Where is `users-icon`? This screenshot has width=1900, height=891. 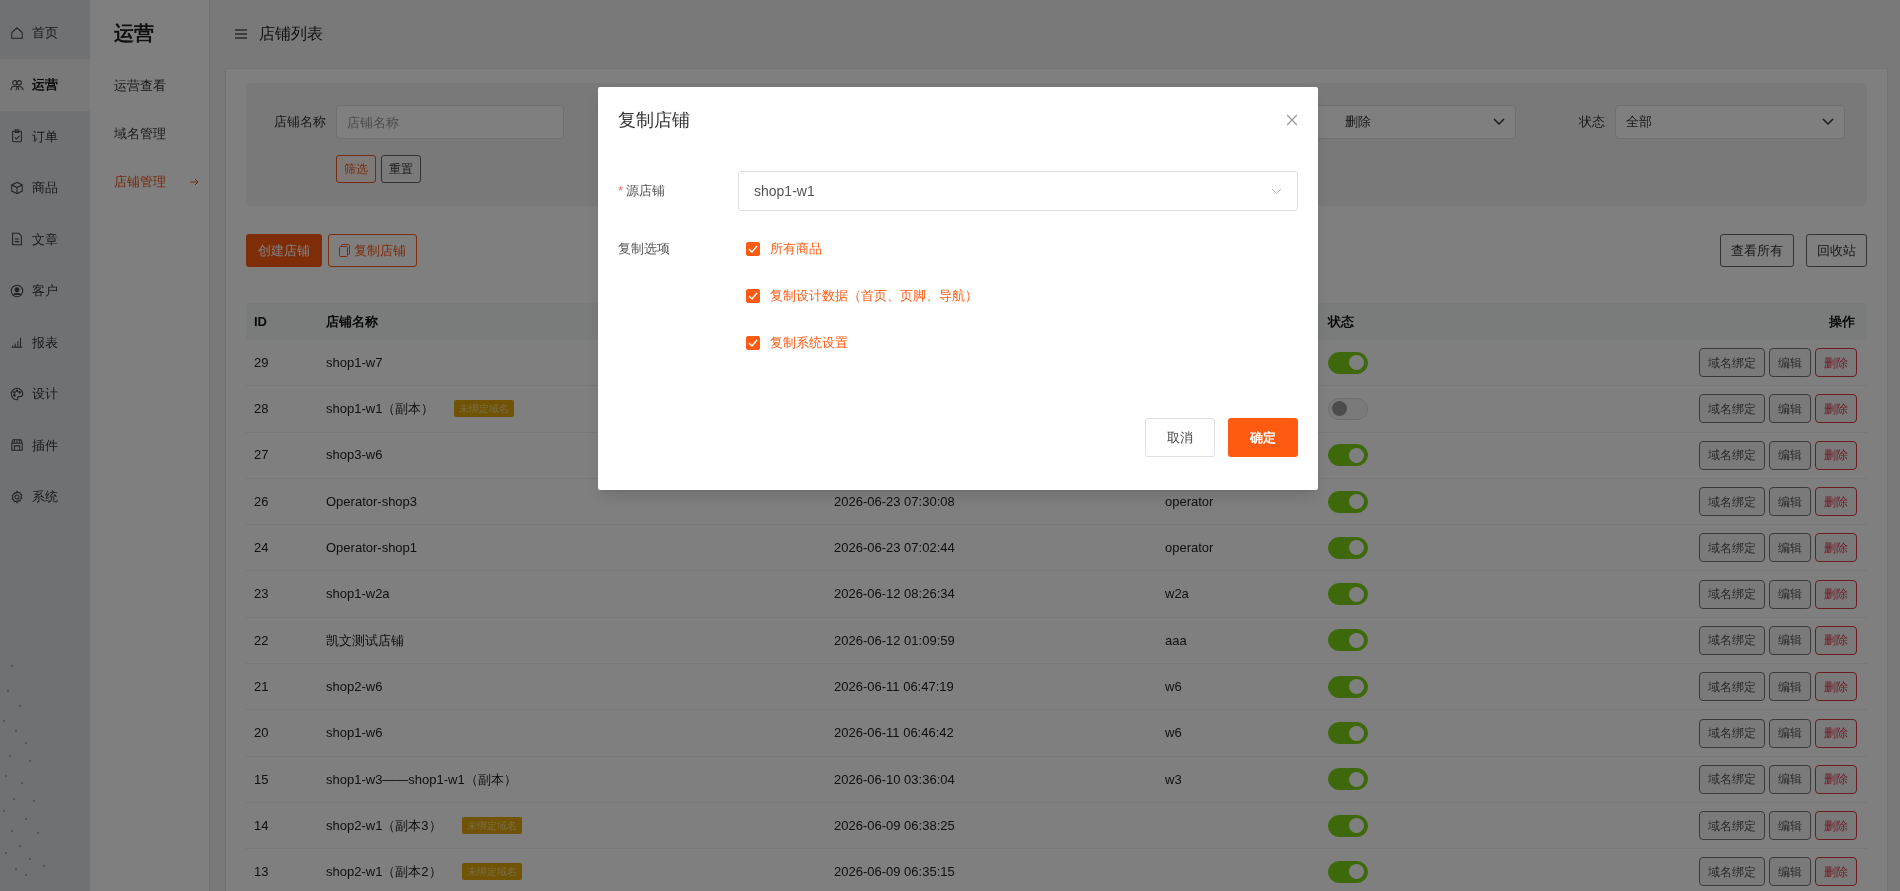 users-icon is located at coordinates (17, 84).